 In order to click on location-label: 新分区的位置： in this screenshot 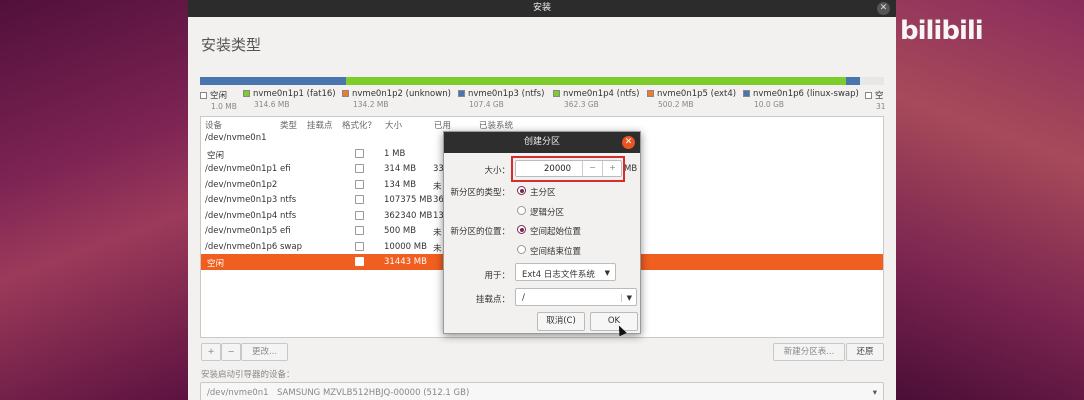, I will do `click(480, 232)`.